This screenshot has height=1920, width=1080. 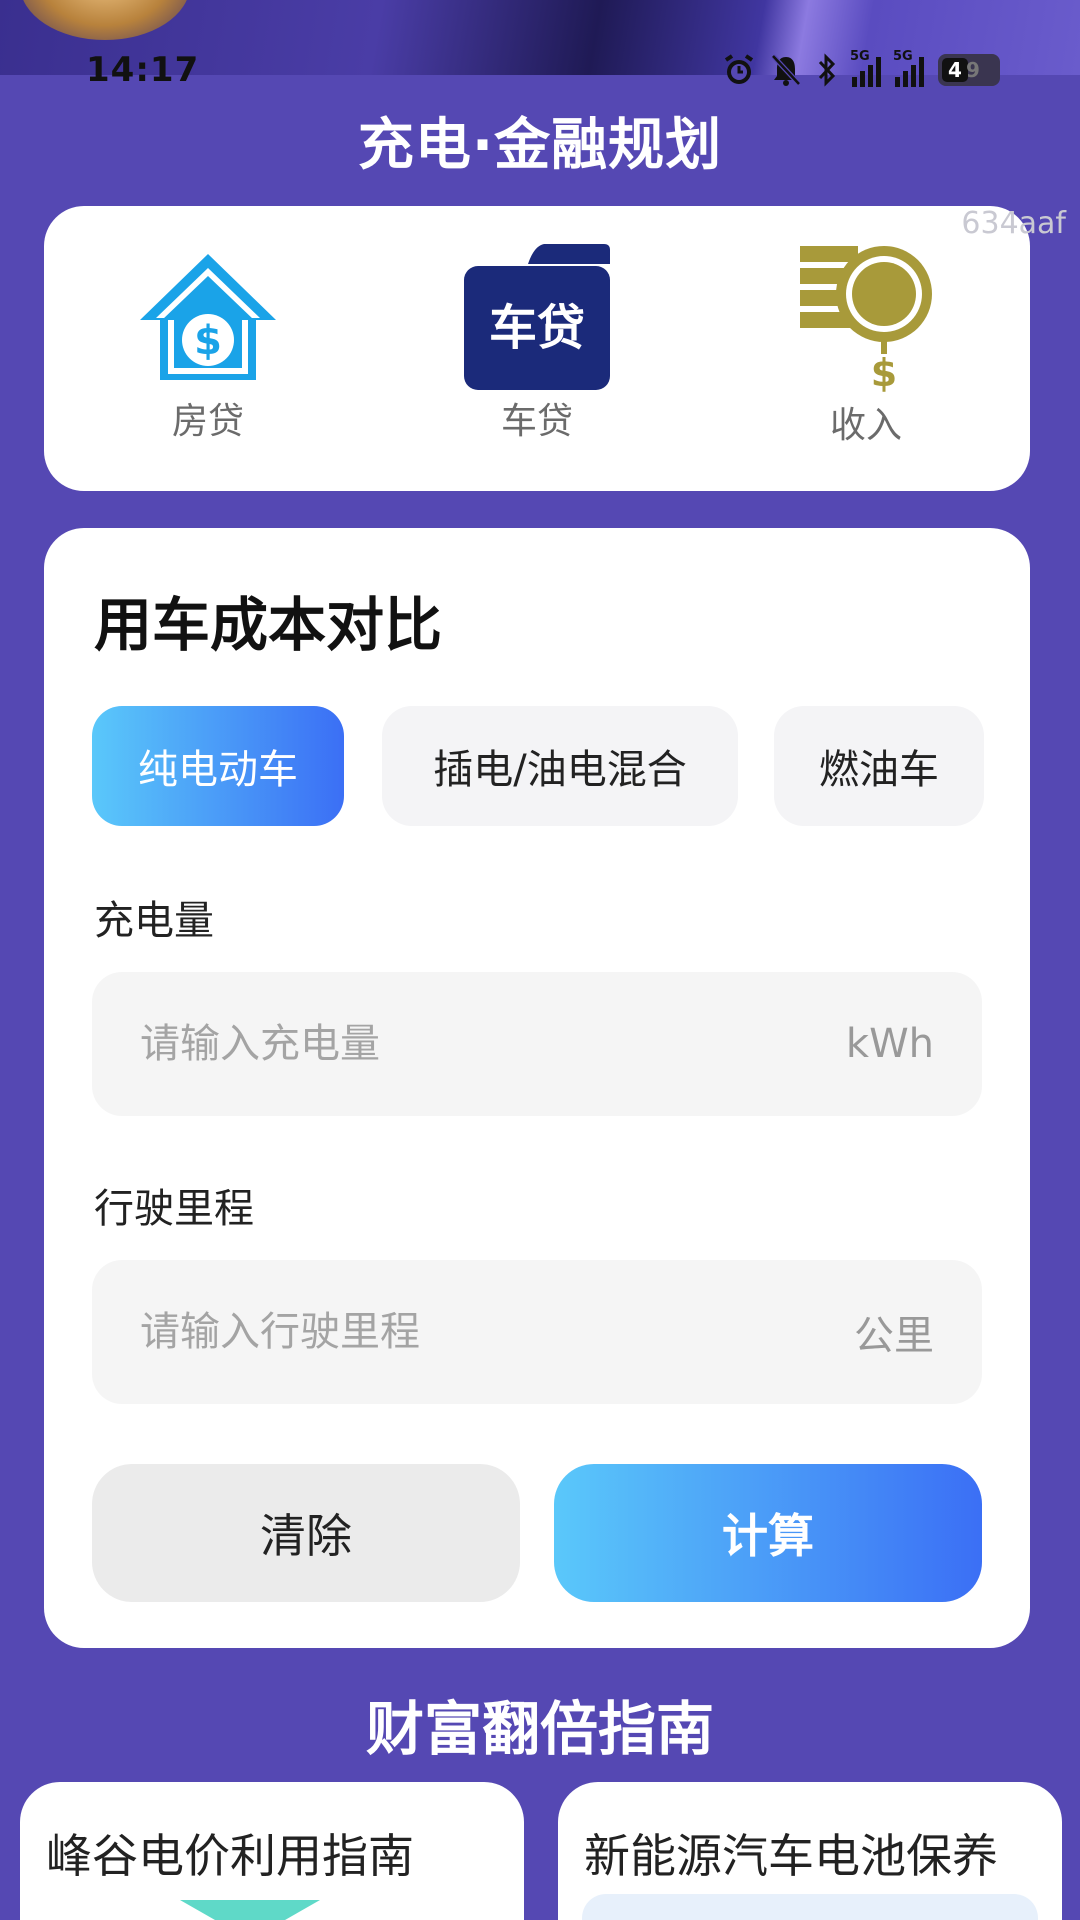 I want to click on mileage-input, so click(x=440, y=1332).